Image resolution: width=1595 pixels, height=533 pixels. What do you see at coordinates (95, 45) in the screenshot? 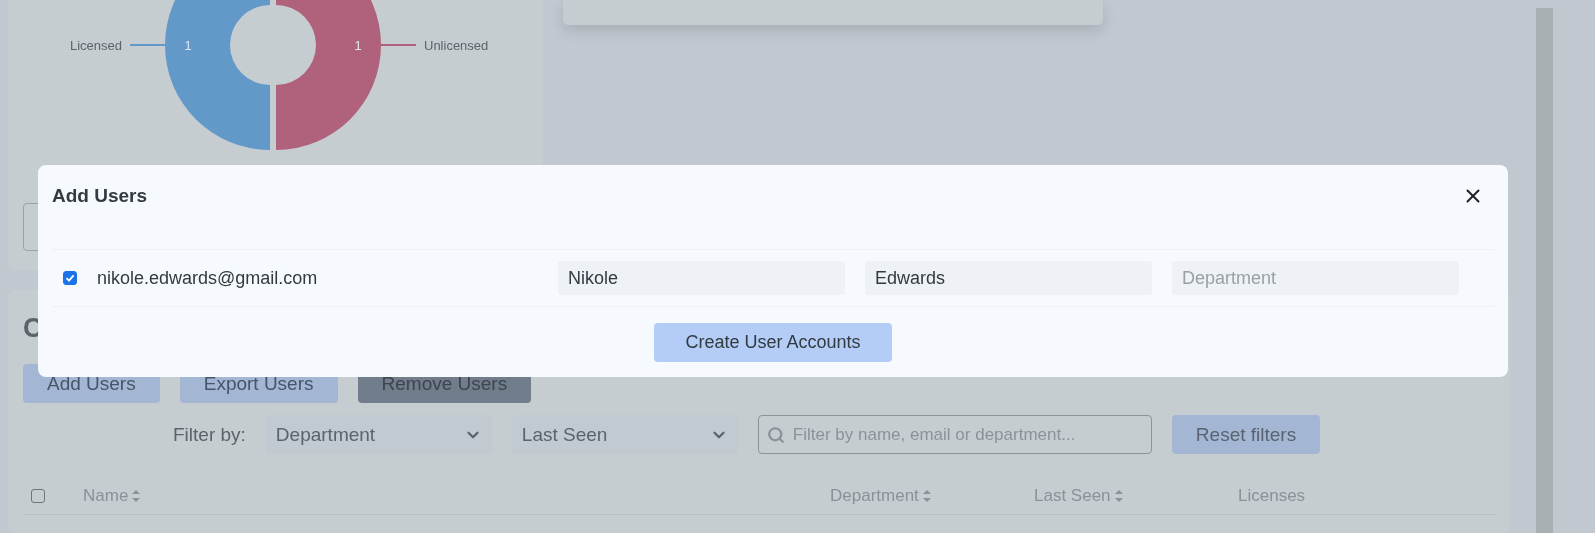
I see `legend-label: Licensed` at bounding box center [95, 45].